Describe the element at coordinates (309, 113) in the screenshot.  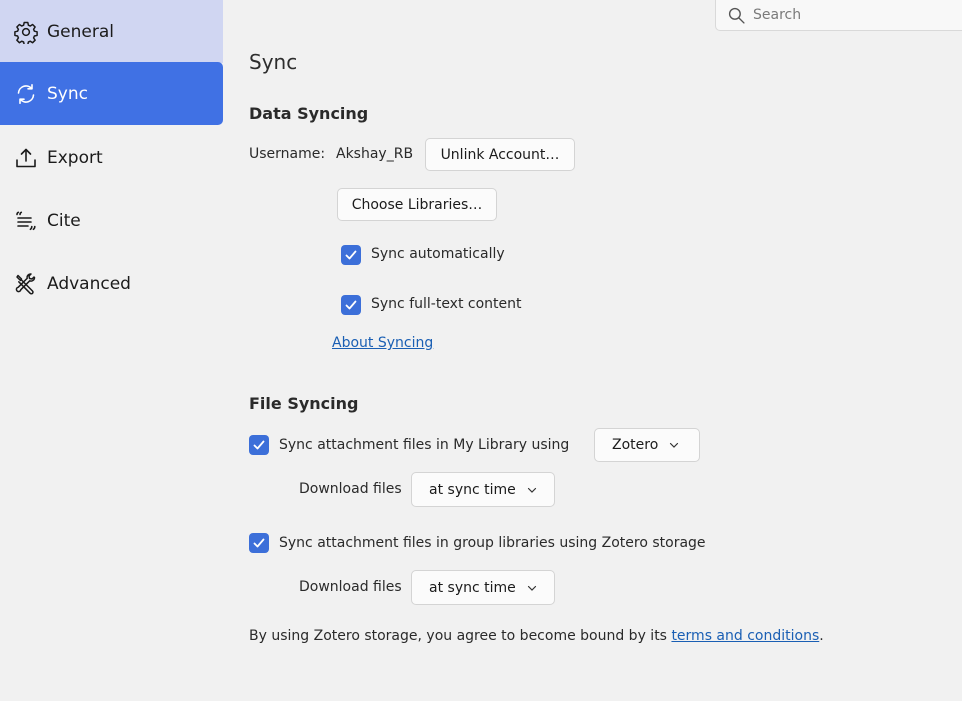
I see `data-syncing-heading: Data Syncing` at that location.